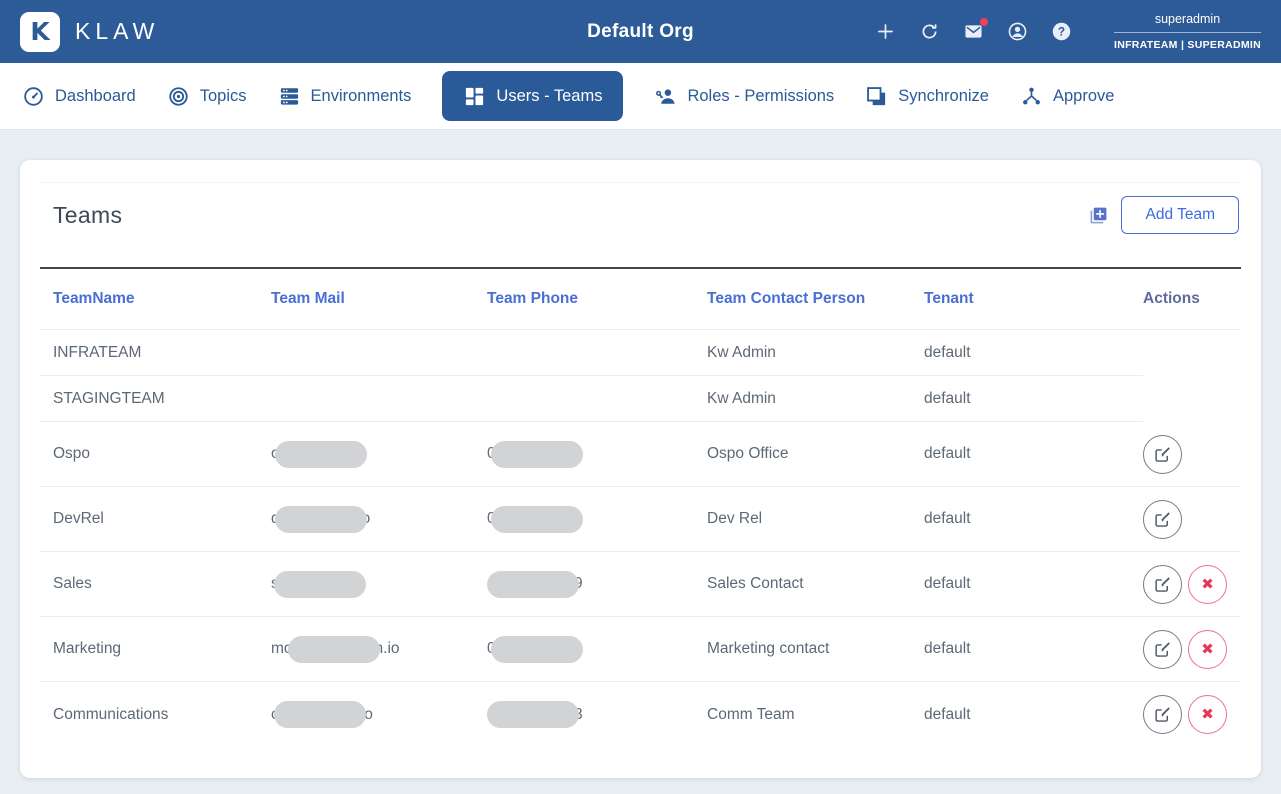 This screenshot has width=1281, height=794. I want to click on cell-text: Ospo Office, so click(748, 453).